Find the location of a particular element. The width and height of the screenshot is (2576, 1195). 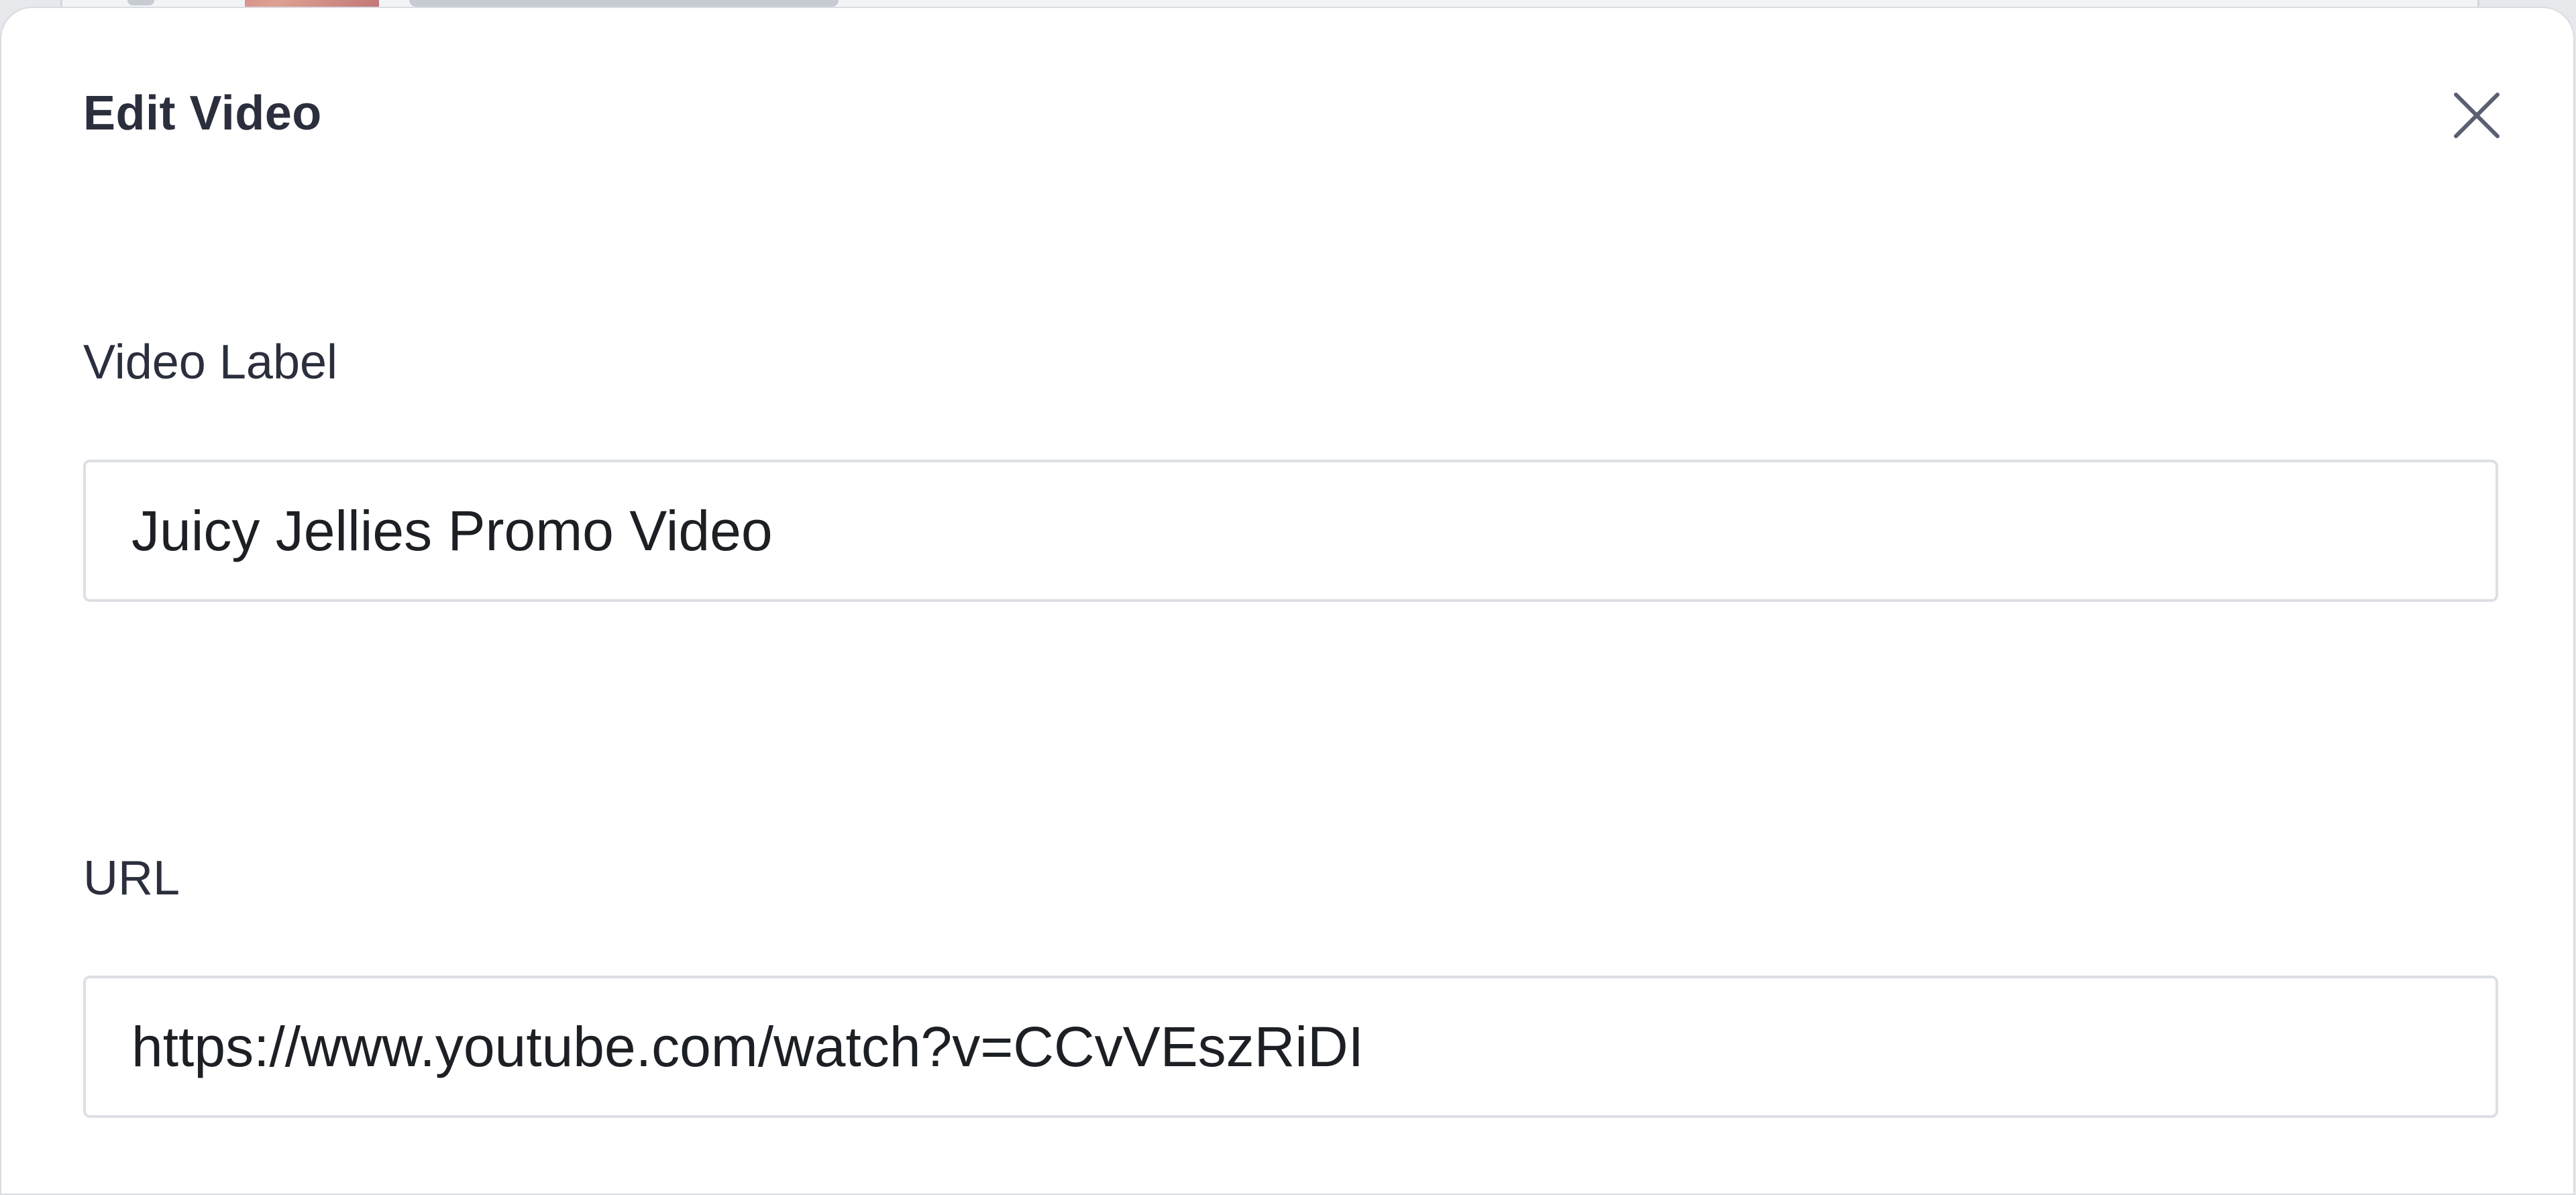

background-row-handle is located at coordinates (140, 2).